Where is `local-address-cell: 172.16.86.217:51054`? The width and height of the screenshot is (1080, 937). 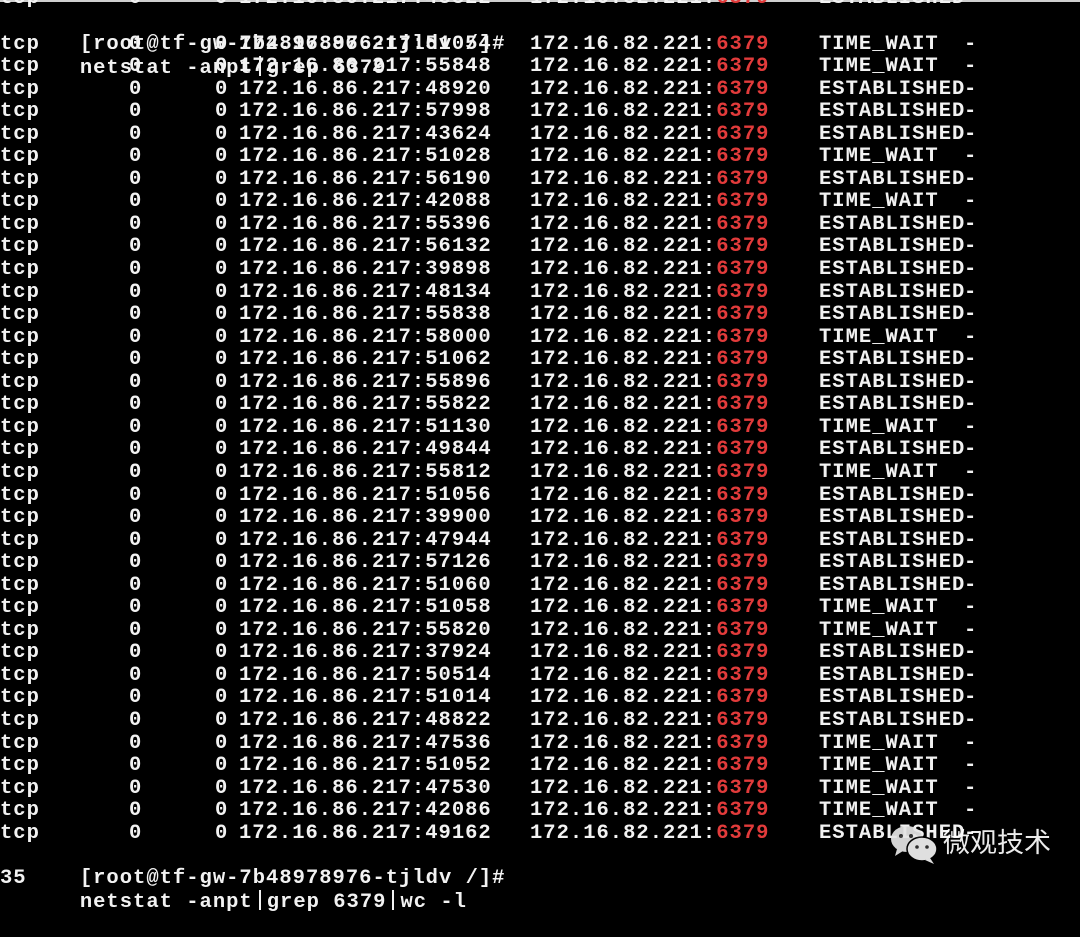
local-address-cell: 172.16.86.217:51054 is located at coordinates (365, 44).